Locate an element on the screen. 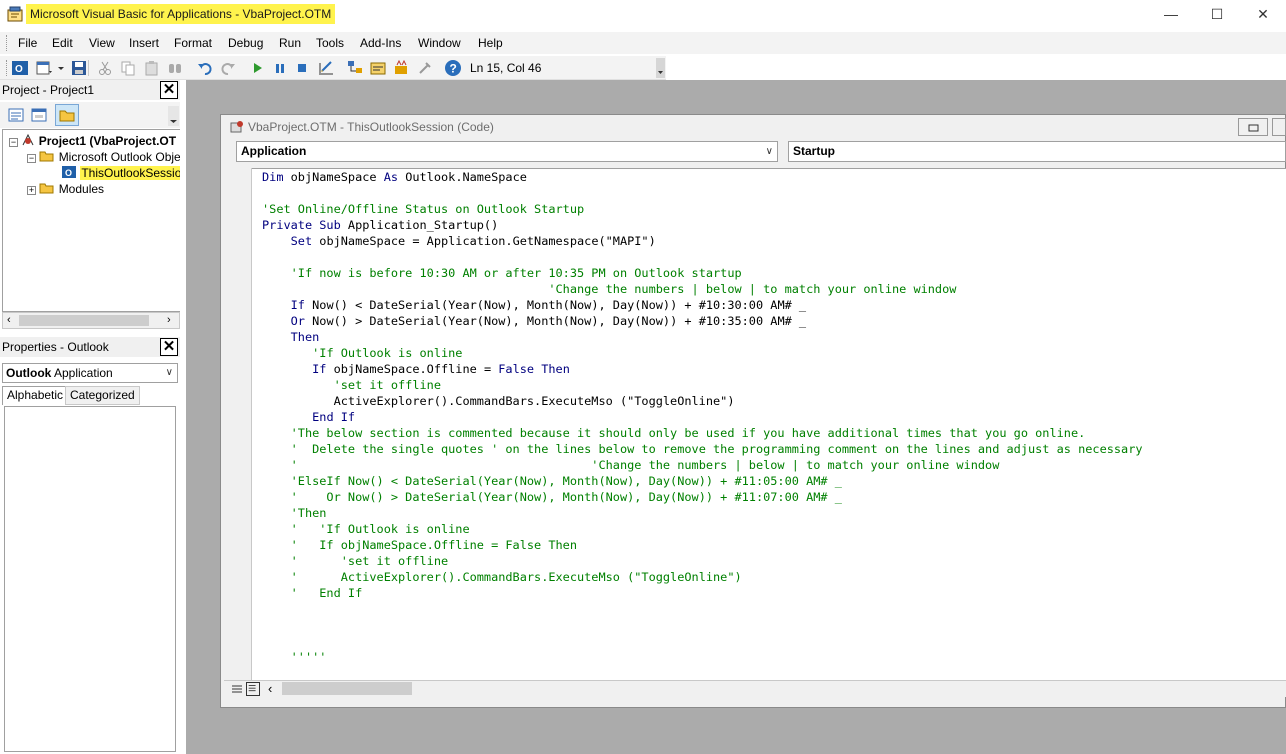  tree-item-modules: + Modules is located at coordinates (65, 189).